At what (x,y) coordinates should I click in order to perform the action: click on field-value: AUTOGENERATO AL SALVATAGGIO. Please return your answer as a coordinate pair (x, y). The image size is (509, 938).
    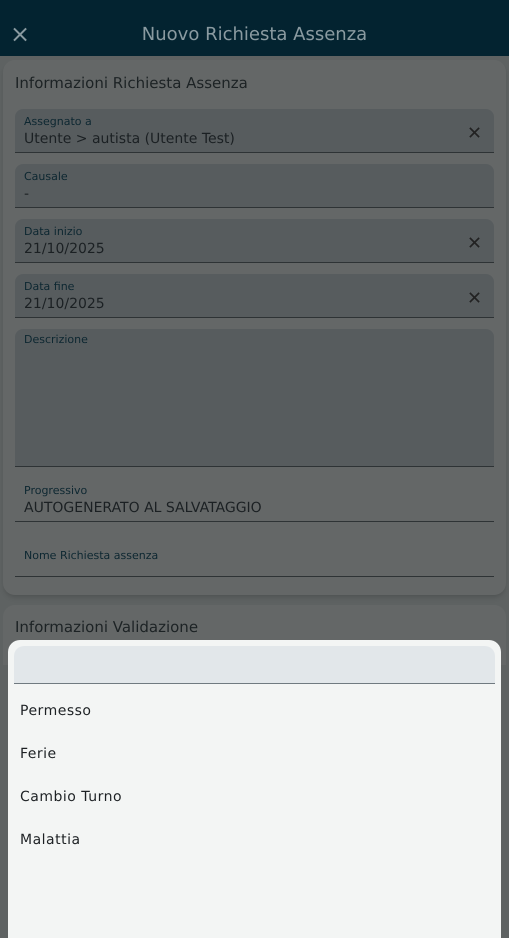
    Looking at the image, I should click on (143, 508).